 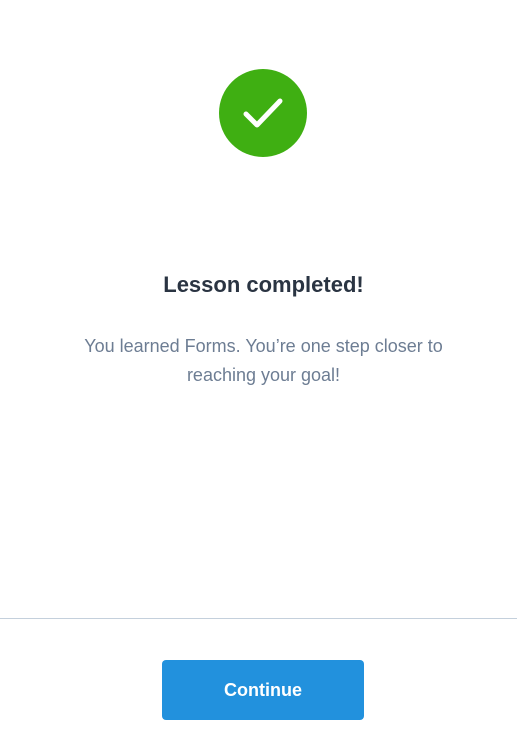 What do you see at coordinates (263, 284) in the screenshot?
I see `completion-title: Lesson completed!` at bounding box center [263, 284].